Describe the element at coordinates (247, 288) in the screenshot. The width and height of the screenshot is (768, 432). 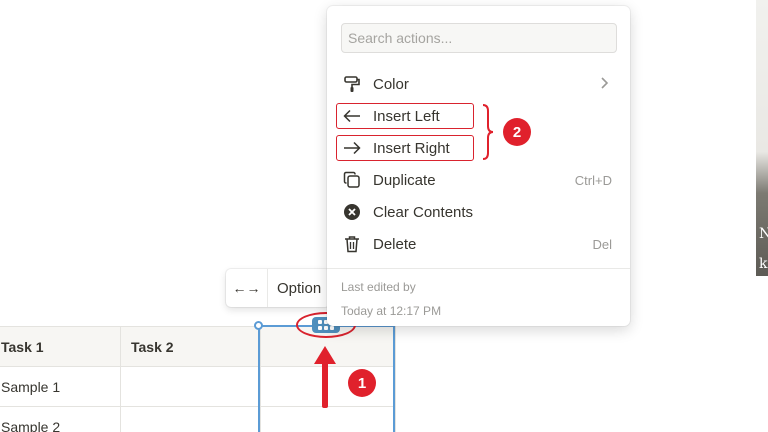
I see `resize-arrows-button: ←→` at that location.